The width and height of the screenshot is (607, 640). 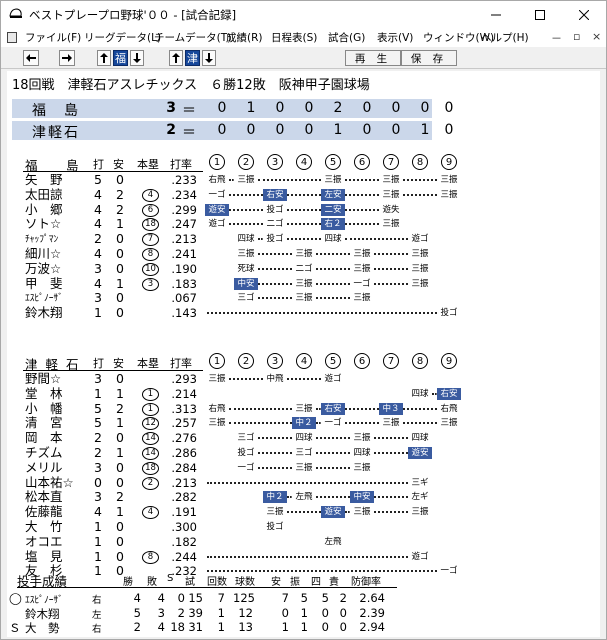 I want to click on inning-header: 5, so click(x=333, y=162).